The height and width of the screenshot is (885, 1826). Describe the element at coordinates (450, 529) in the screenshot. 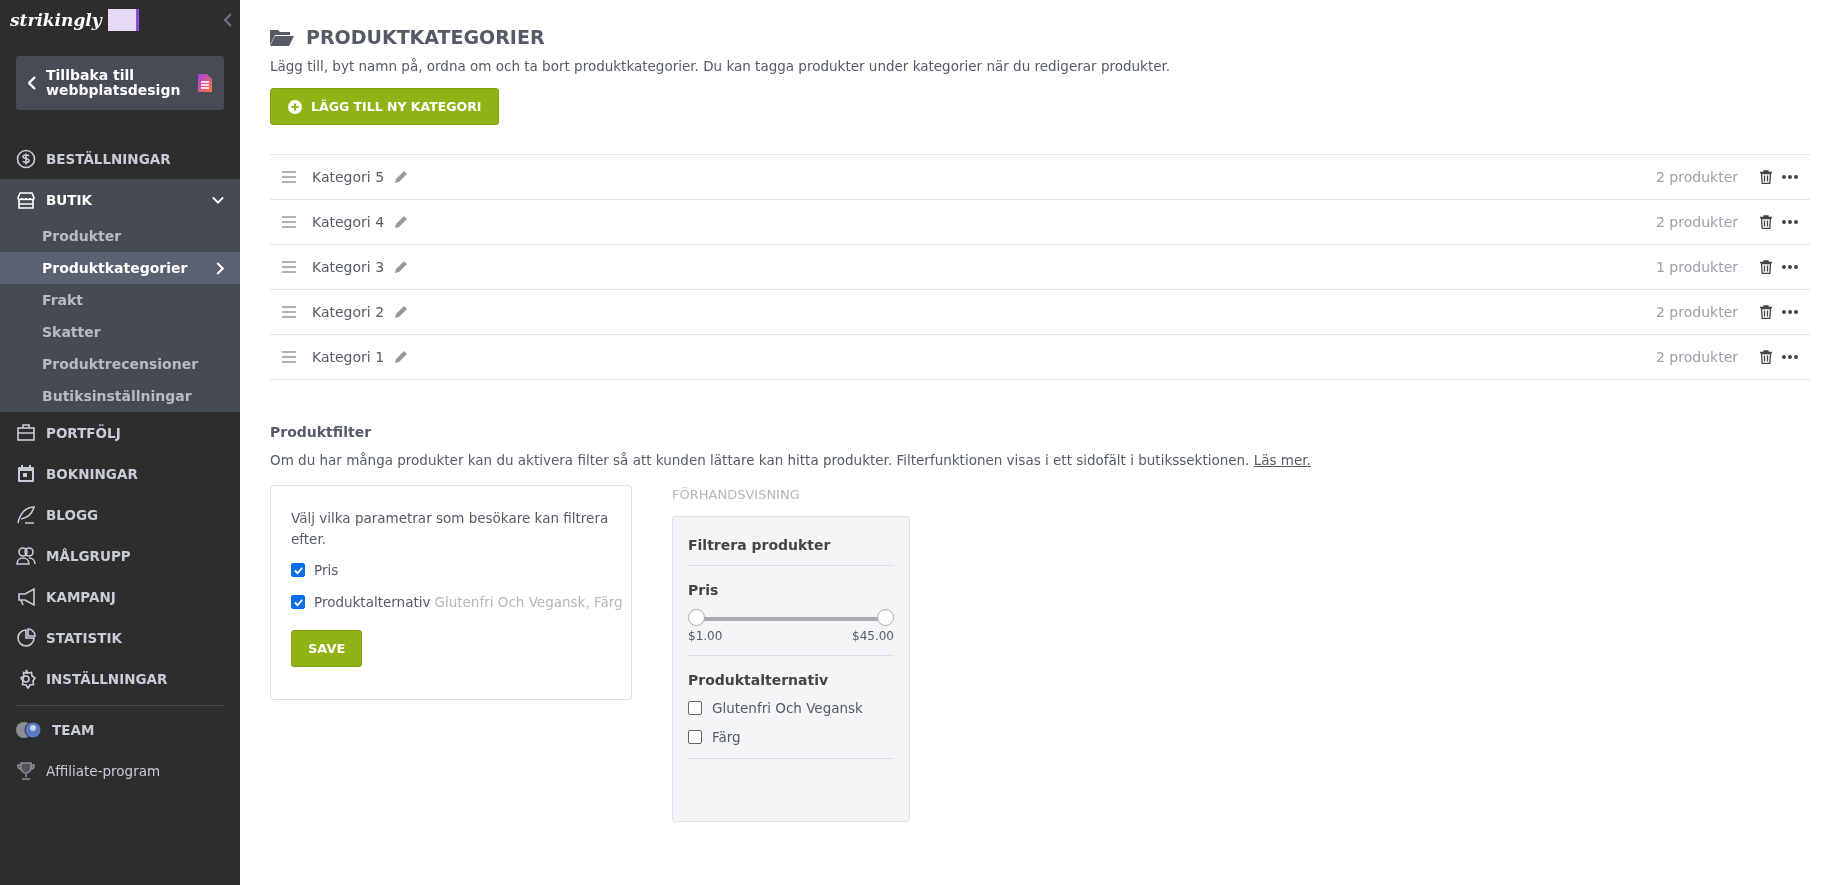

I see `filter-prompt: Välj vilka parametrar som besökare kan filtrera efter.` at that location.